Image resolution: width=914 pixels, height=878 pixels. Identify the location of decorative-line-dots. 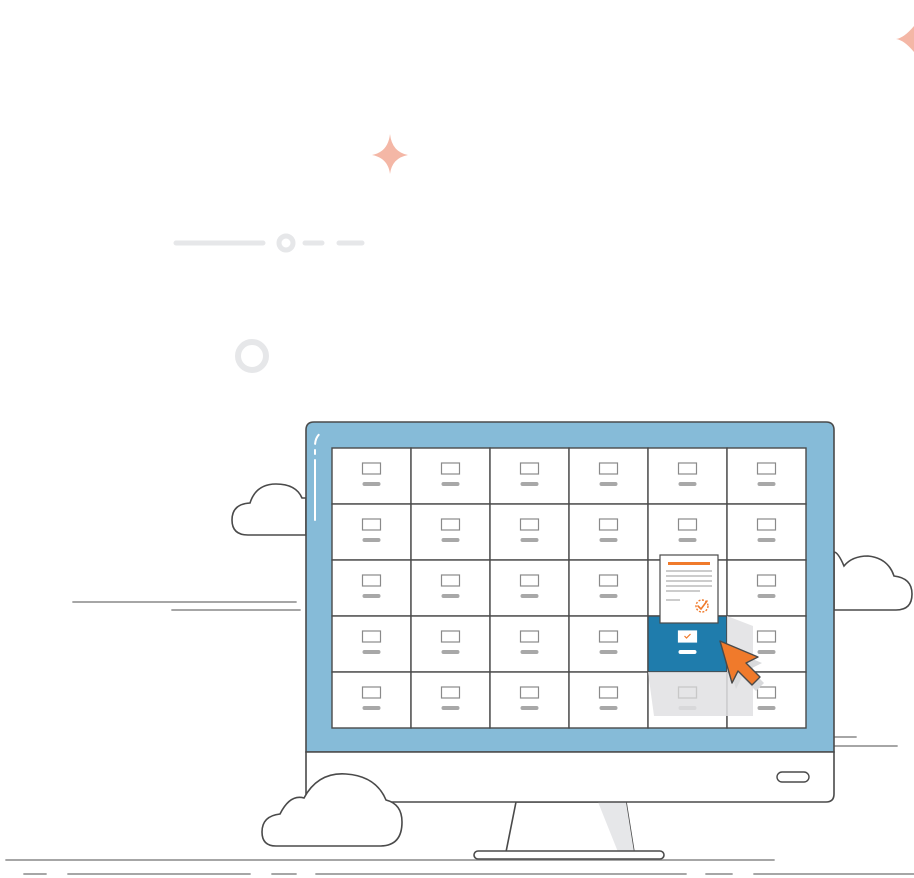
(269, 243).